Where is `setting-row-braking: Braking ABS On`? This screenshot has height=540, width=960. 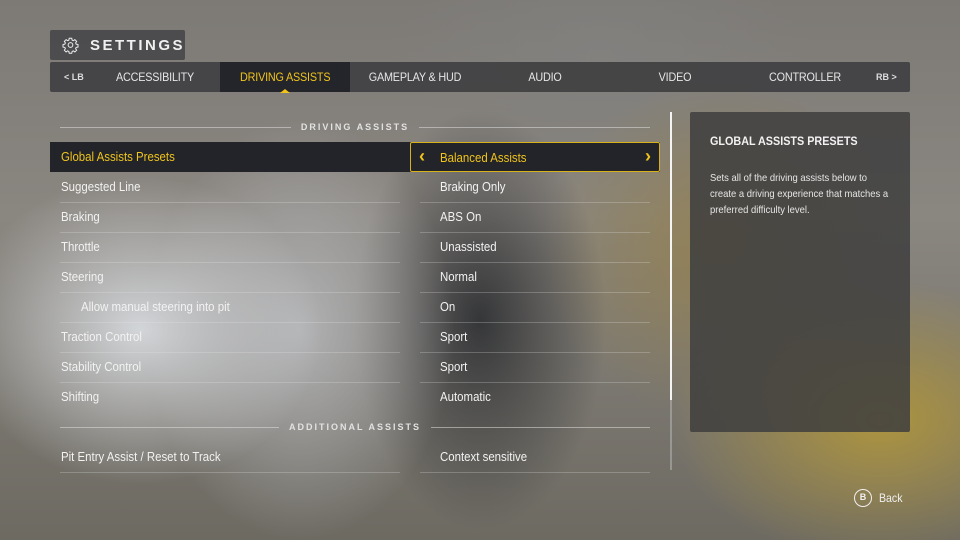 setting-row-braking: Braking ABS On is located at coordinates (355, 217).